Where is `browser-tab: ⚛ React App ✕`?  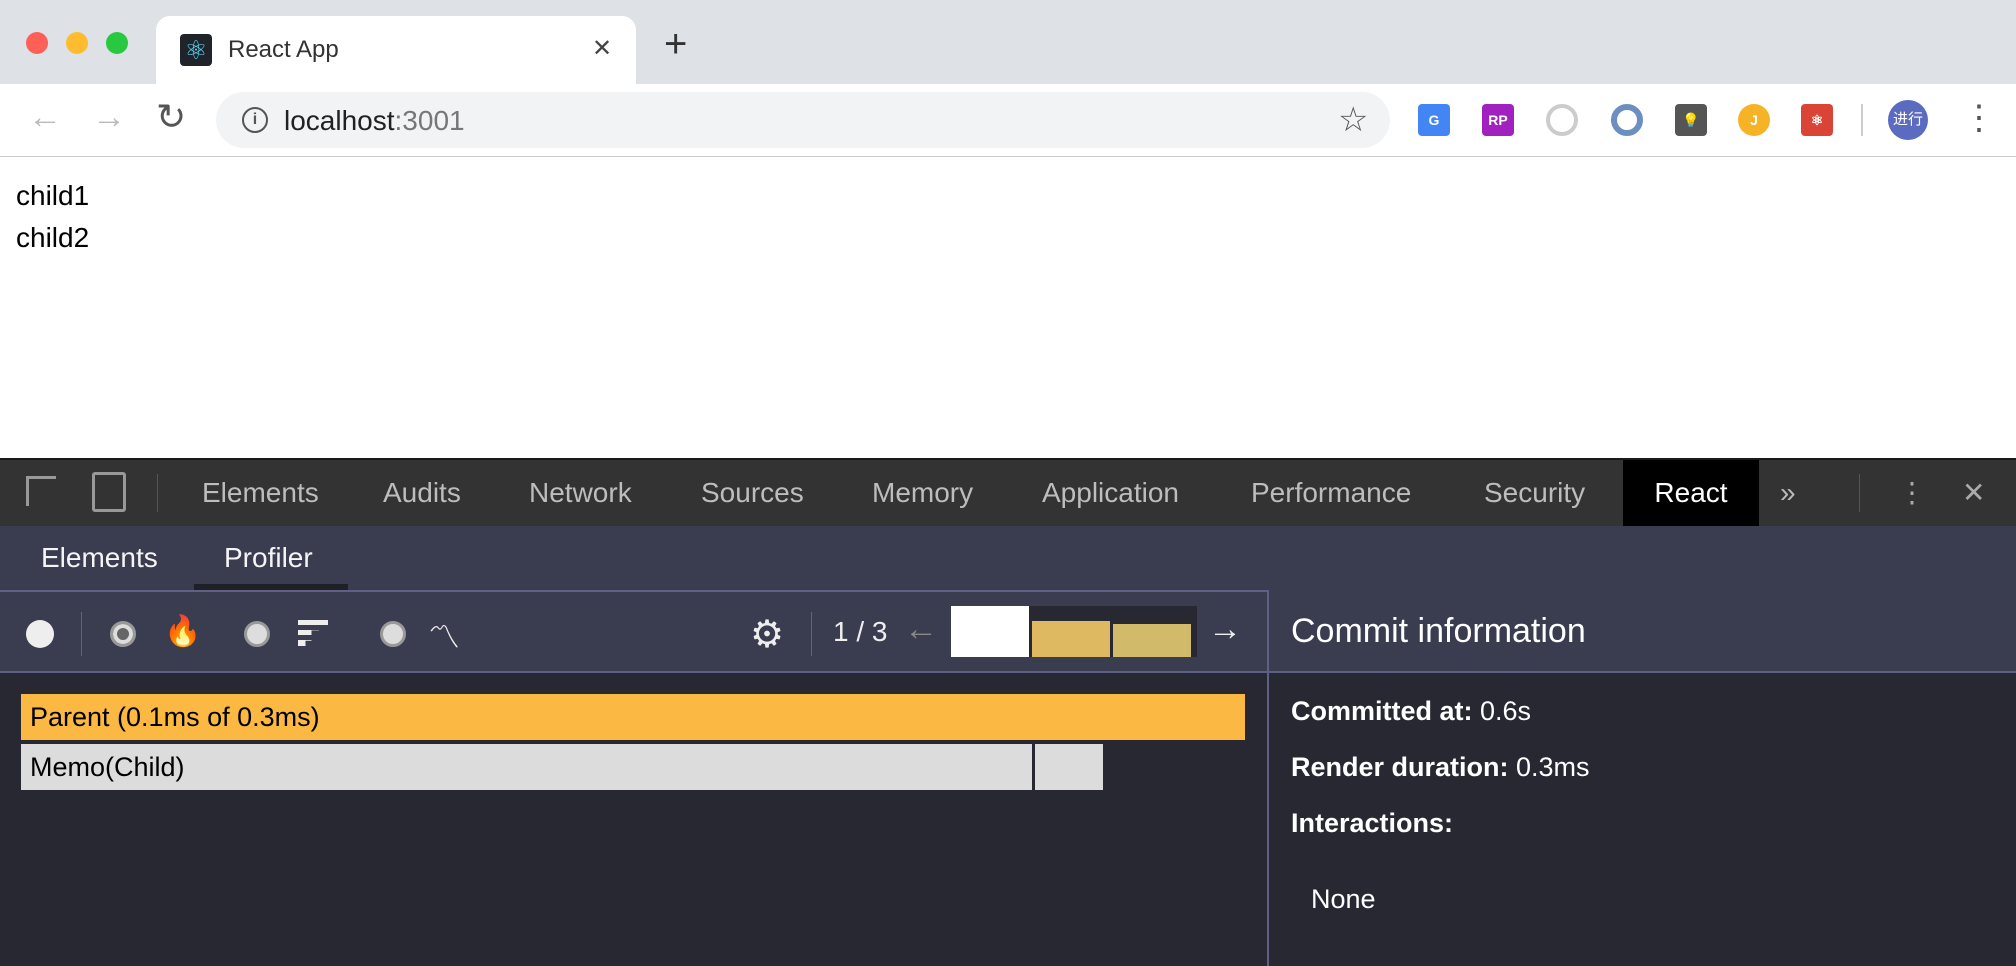
browser-tab: ⚛ React App ✕ is located at coordinates (396, 50).